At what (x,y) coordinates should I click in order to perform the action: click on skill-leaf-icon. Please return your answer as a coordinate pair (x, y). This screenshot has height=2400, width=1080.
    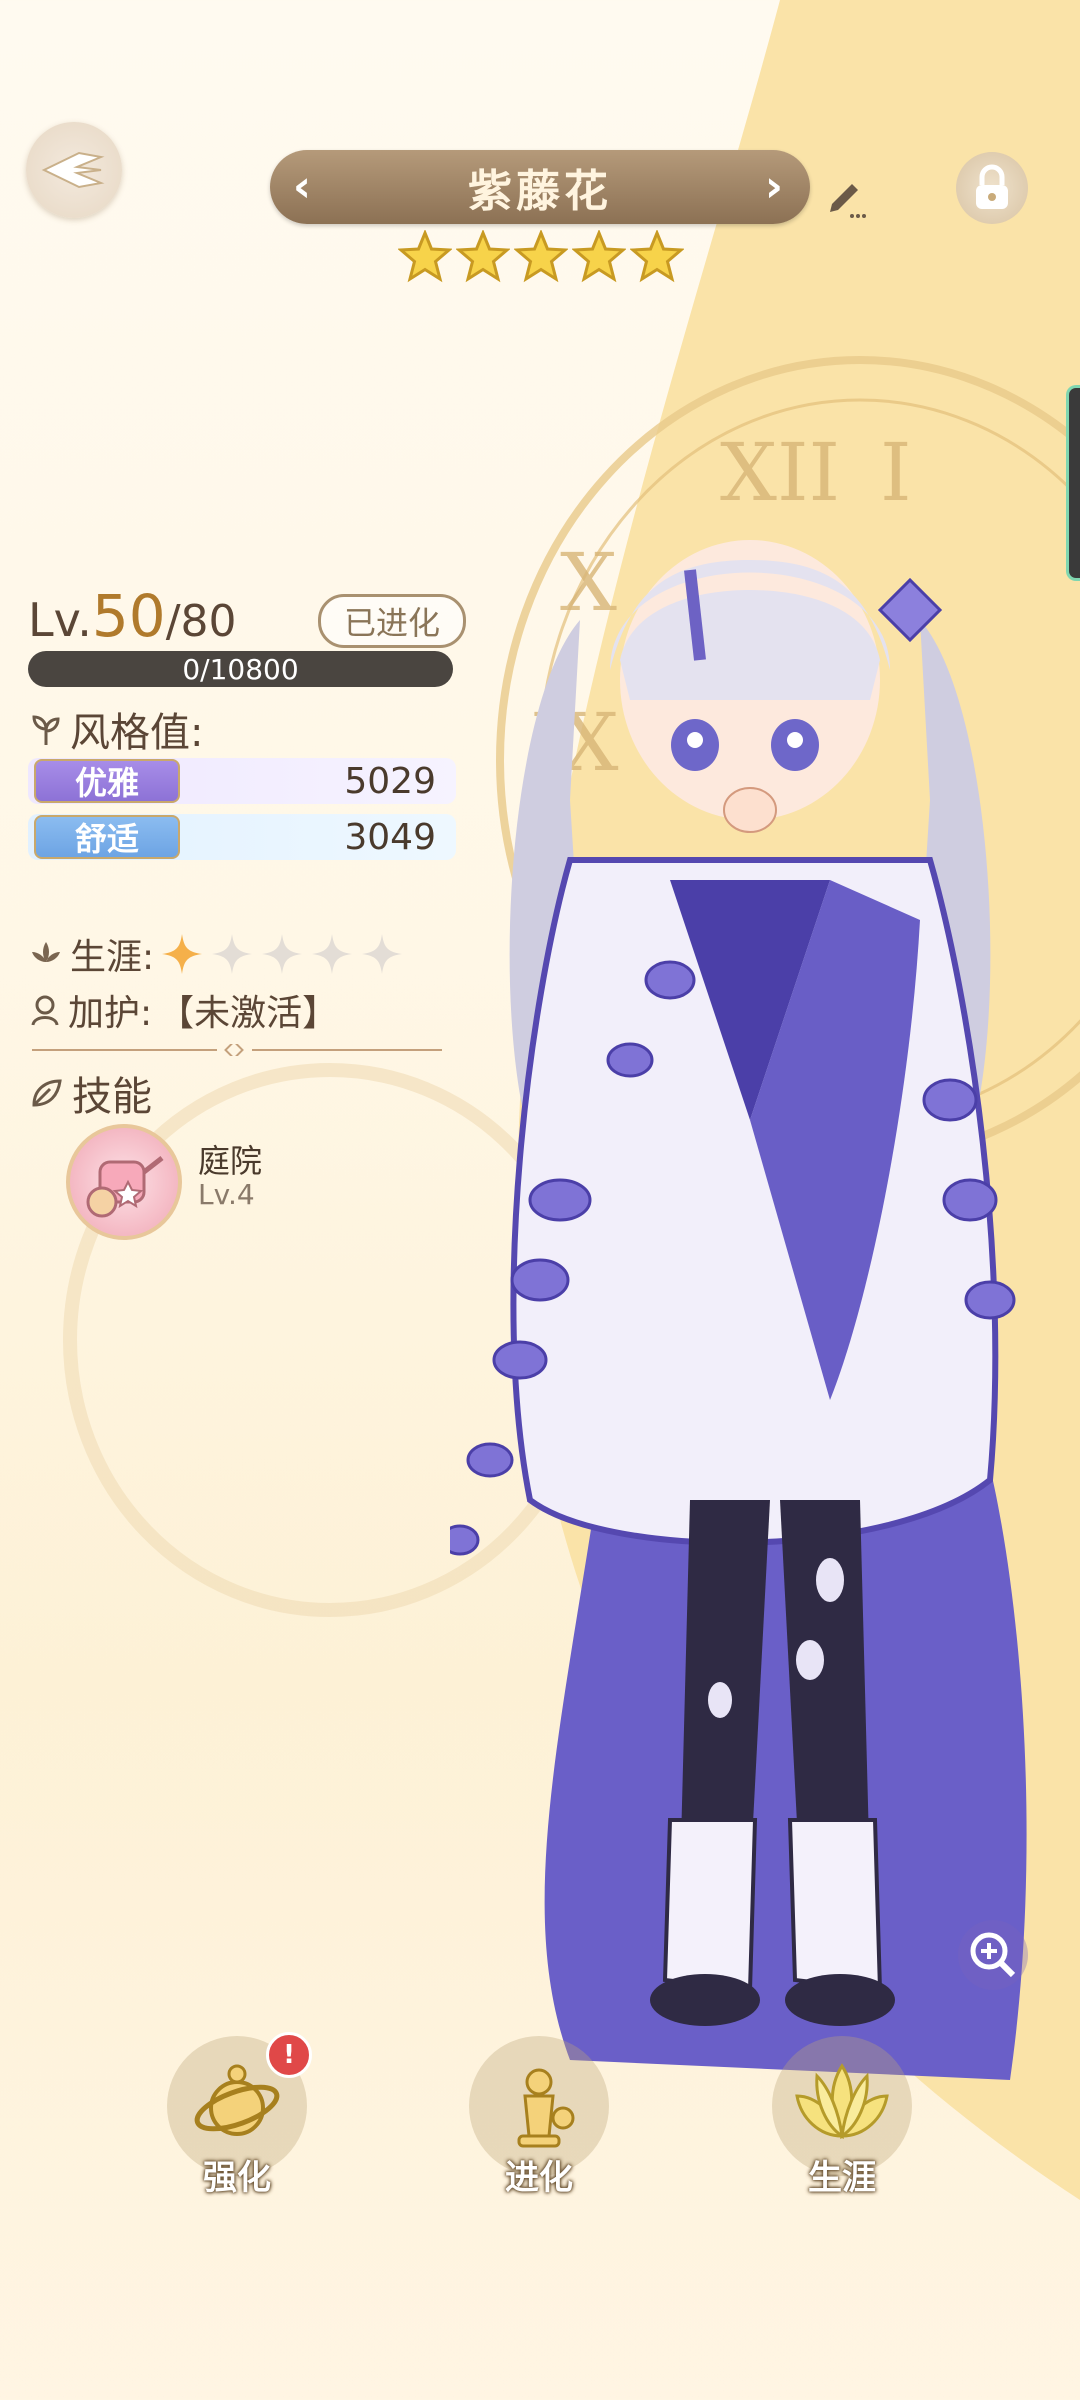
    Looking at the image, I should click on (47, 1093).